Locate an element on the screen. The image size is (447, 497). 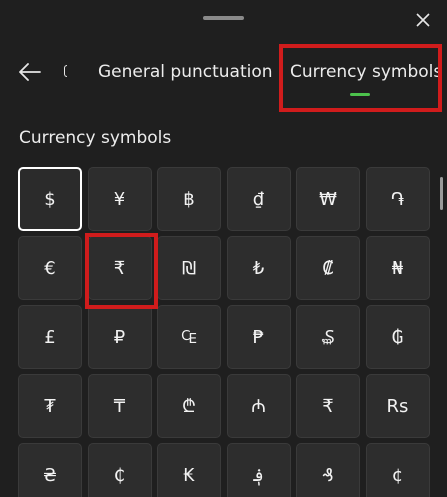
symbol-cell: ₠ is located at coordinates (189, 337).